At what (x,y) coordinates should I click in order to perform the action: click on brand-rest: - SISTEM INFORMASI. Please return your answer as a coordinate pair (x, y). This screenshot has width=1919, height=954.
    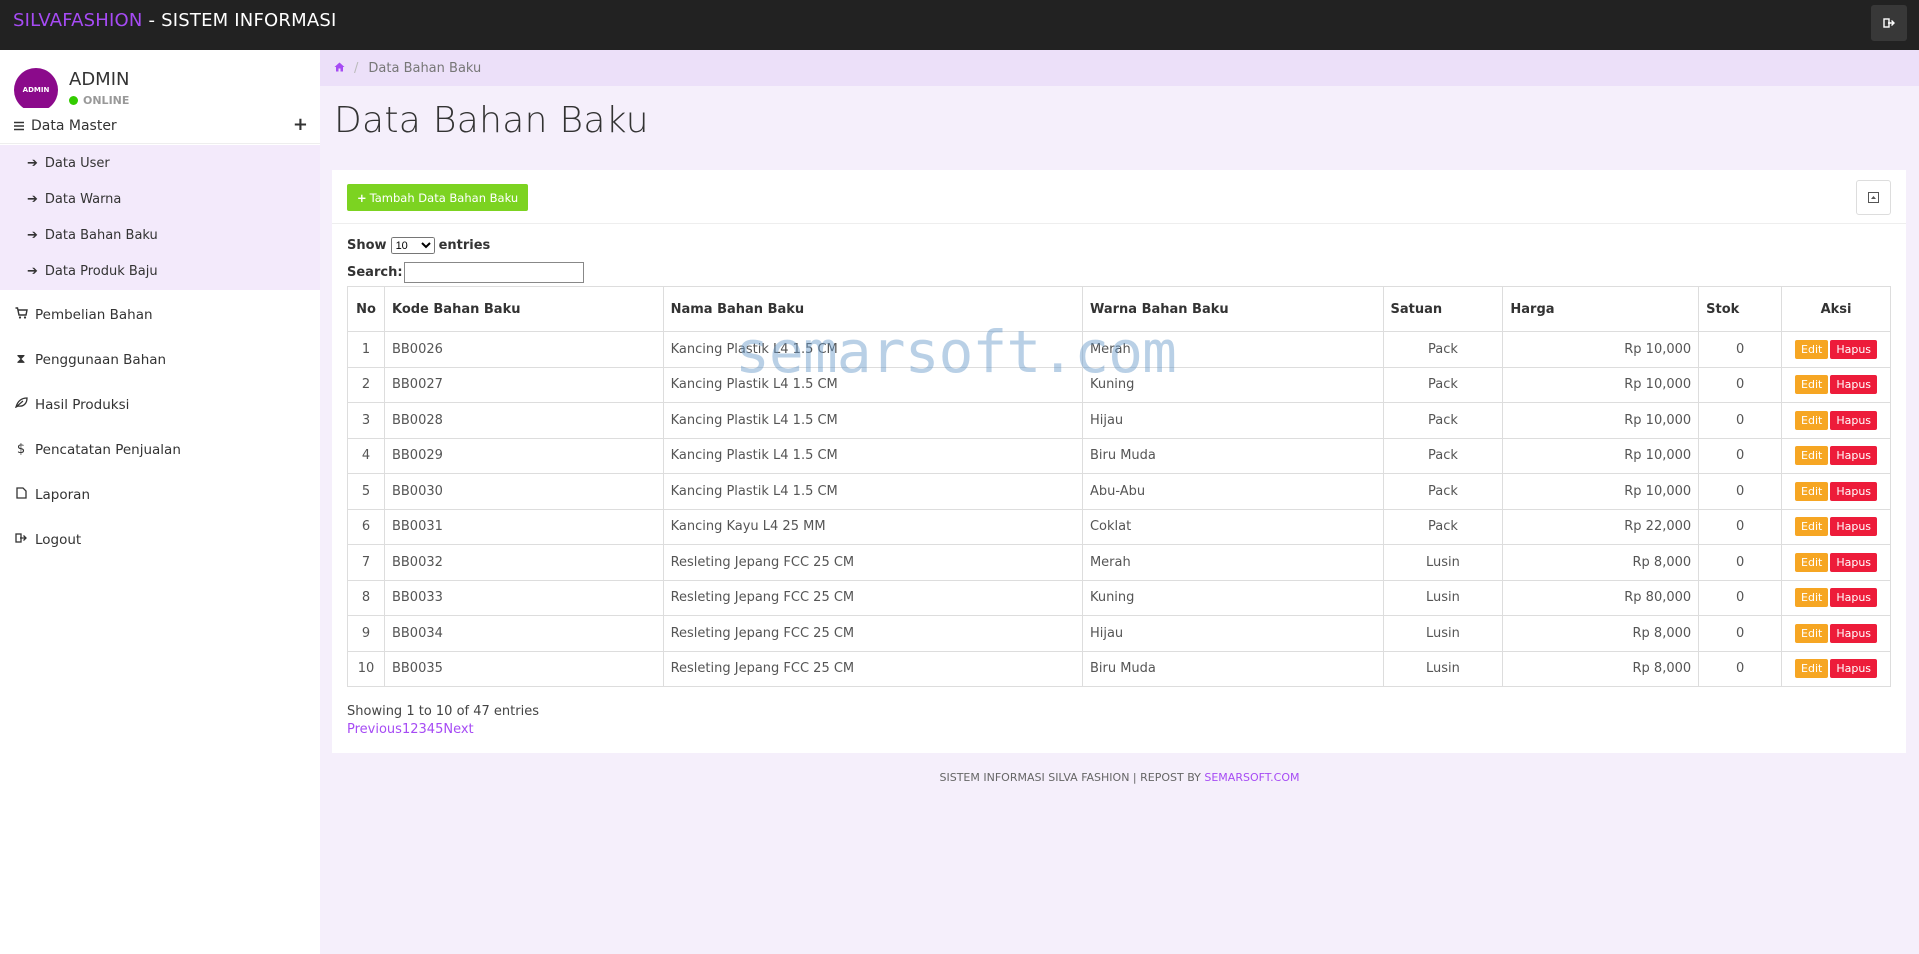
    Looking at the image, I should click on (239, 20).